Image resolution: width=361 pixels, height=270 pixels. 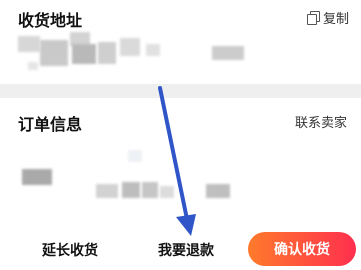 What do you see at coordinates (313, 18) in the screenshot?
I see `copy-icon` at bounding box center [313, 18].